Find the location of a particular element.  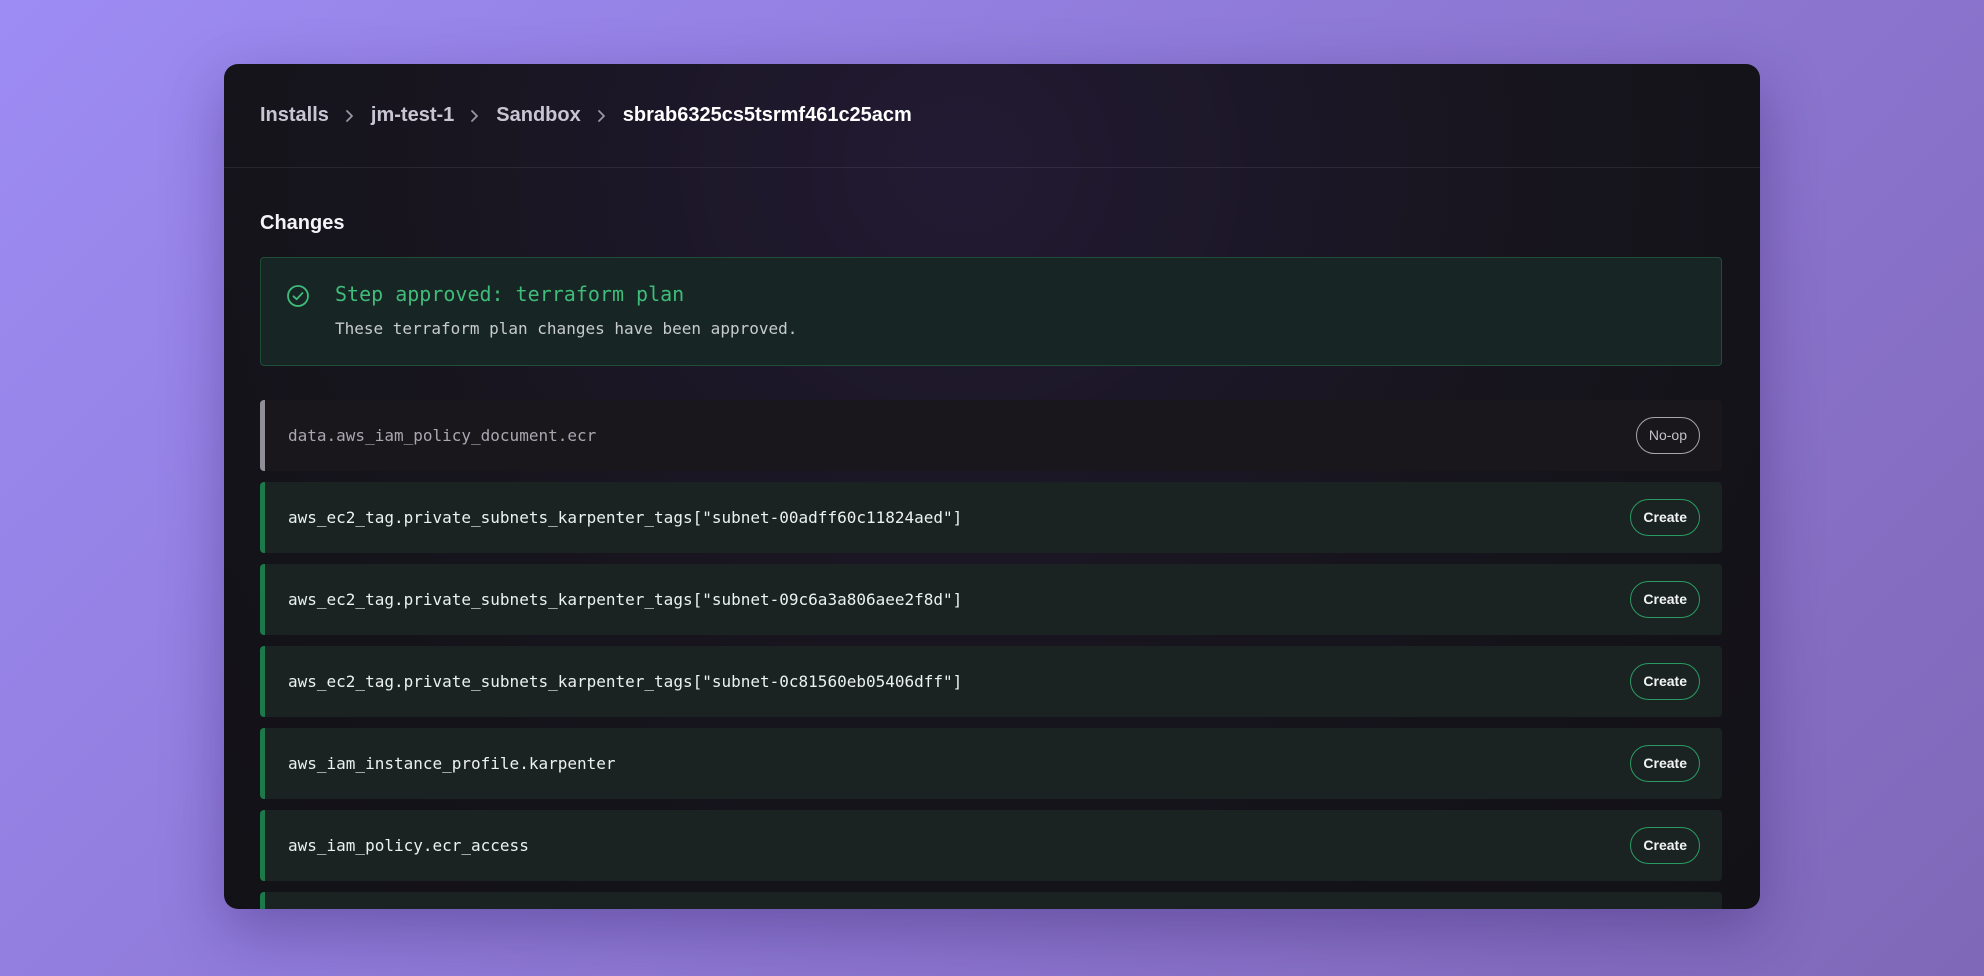

change-row: aws_iam_policy.ecr_access Create is located at coordinates (991, 845).